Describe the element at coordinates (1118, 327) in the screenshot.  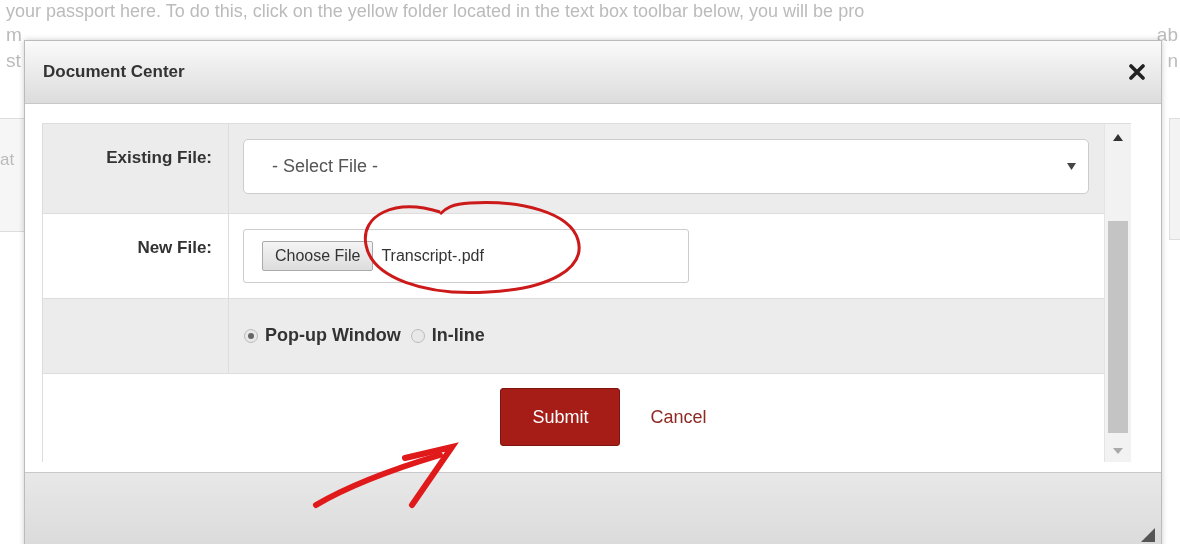
I see `scrollbar-thumb` at that location.